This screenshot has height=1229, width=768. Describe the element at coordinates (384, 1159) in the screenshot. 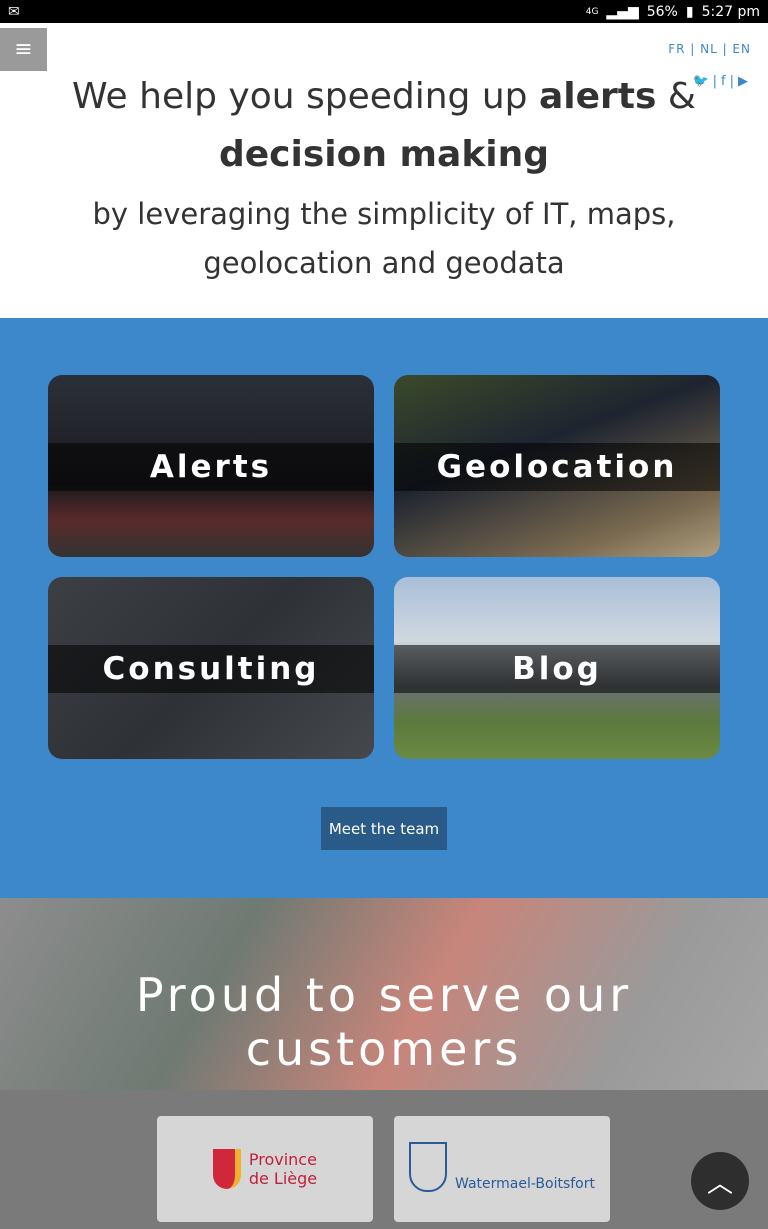

I see `customers-logos: Province de Liège Watermael-Boitsfort` at that location.